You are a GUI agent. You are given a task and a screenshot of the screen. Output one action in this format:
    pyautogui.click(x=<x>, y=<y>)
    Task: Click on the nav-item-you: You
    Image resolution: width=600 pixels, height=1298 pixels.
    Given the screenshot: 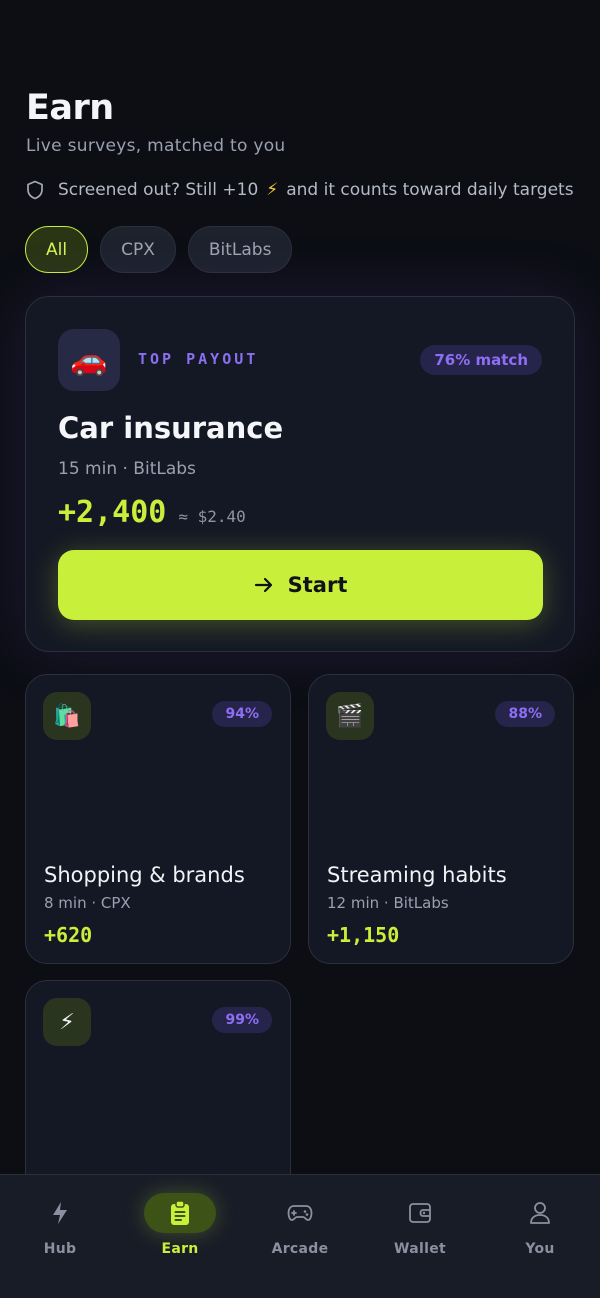 What is the action you would take?
    pyautogui.click(x=540, y=1236)
    